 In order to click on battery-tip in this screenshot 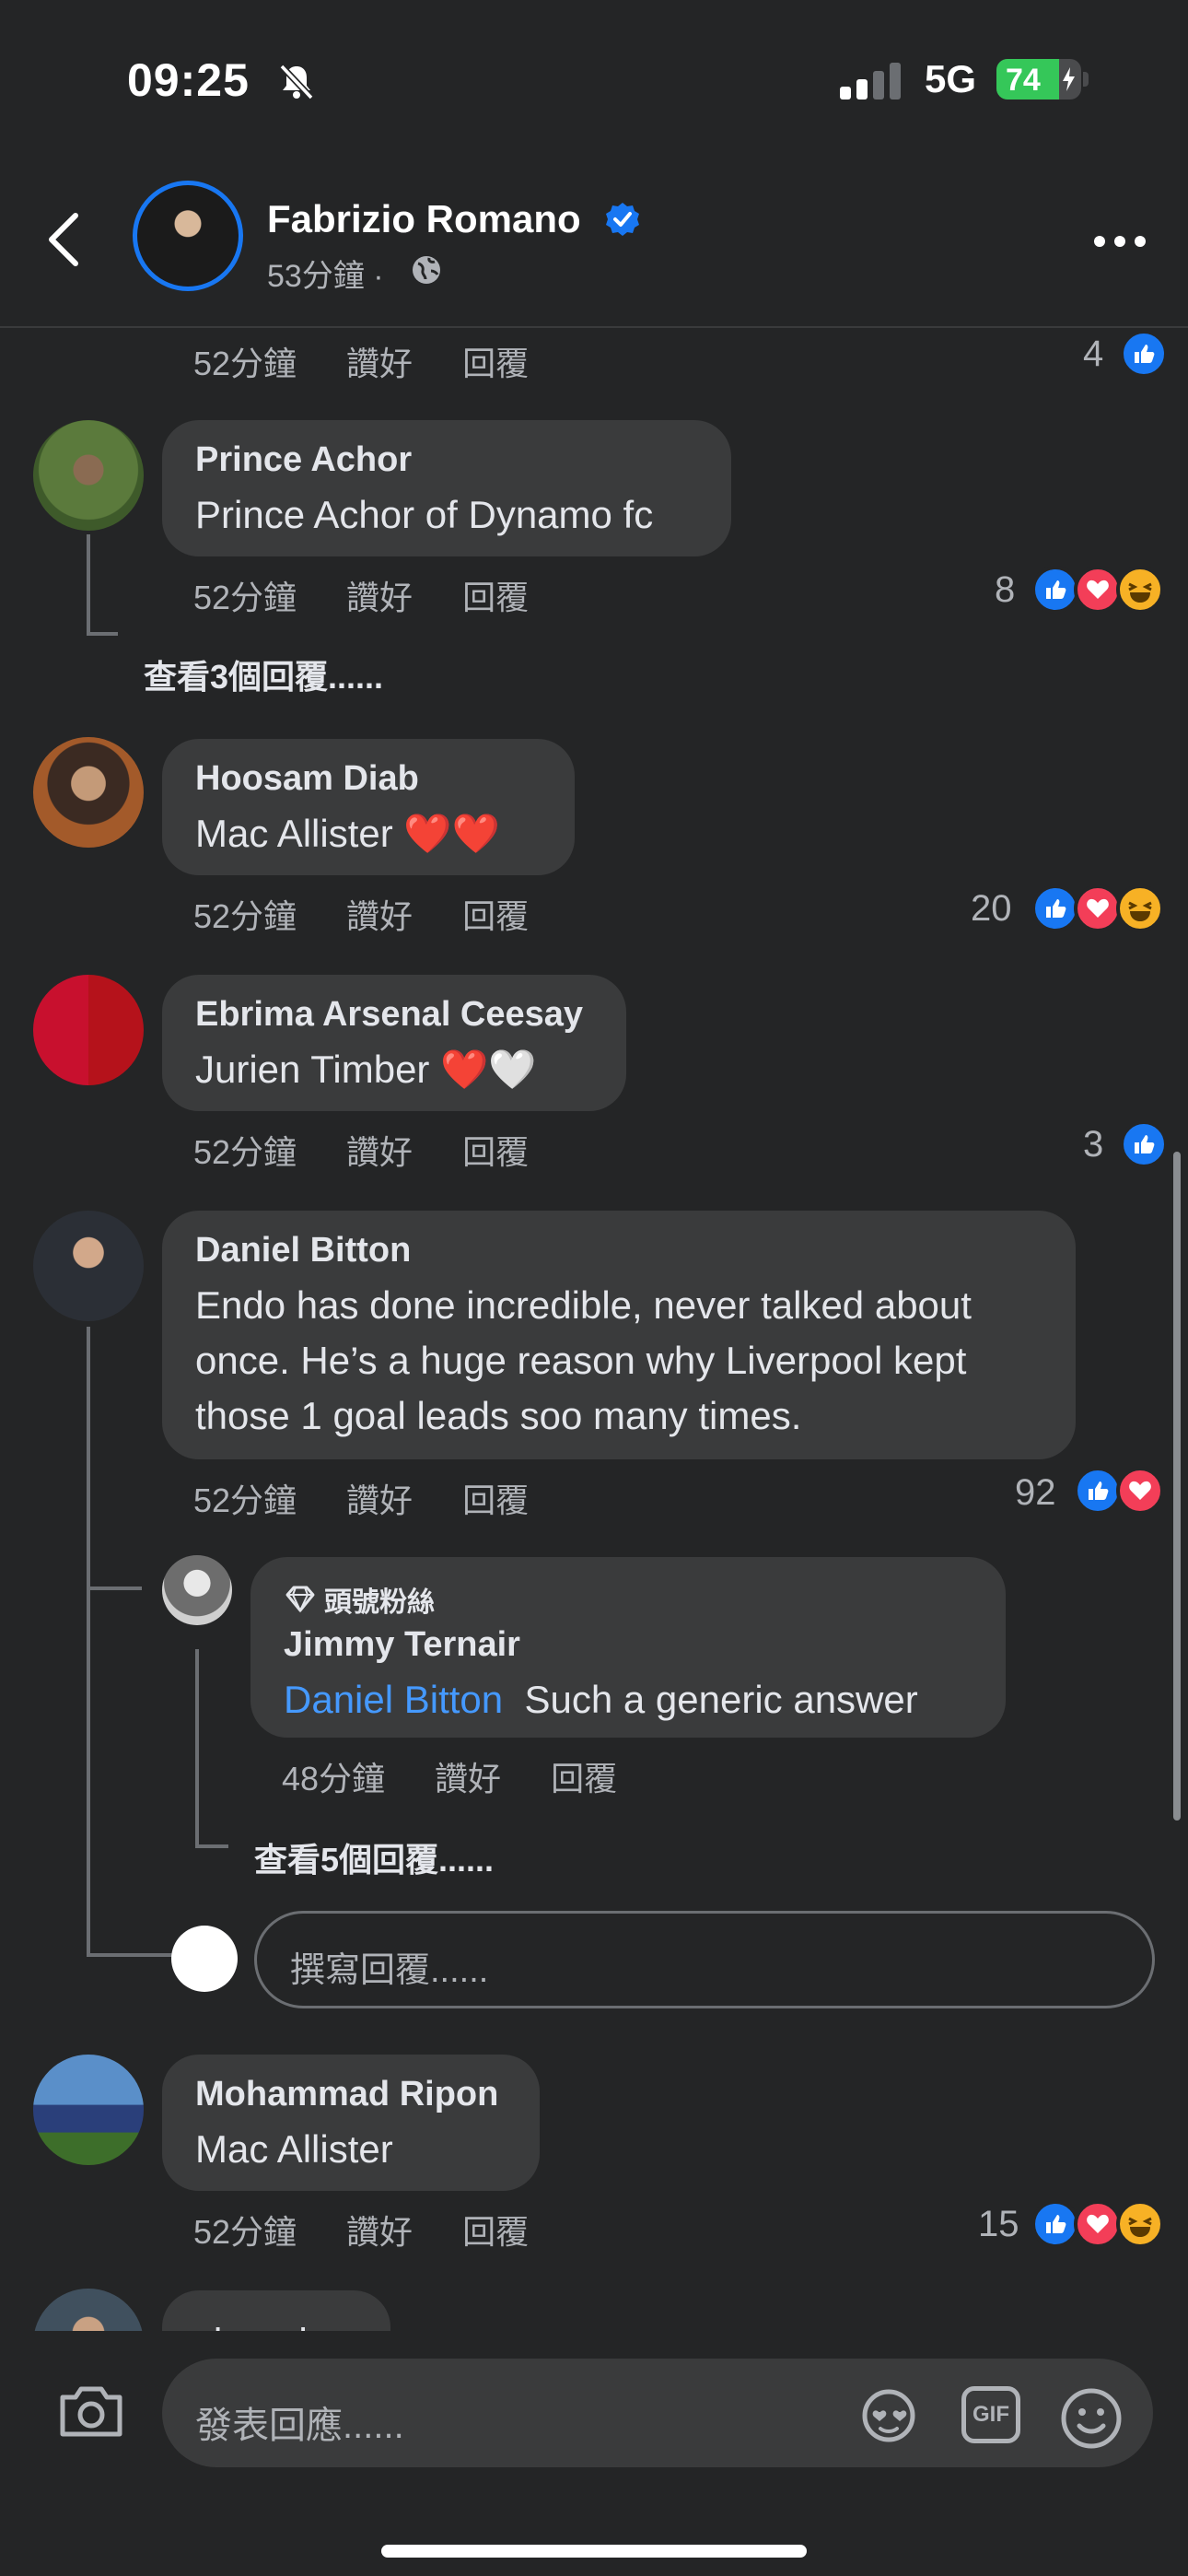, I will do `click(1086, 79)`.